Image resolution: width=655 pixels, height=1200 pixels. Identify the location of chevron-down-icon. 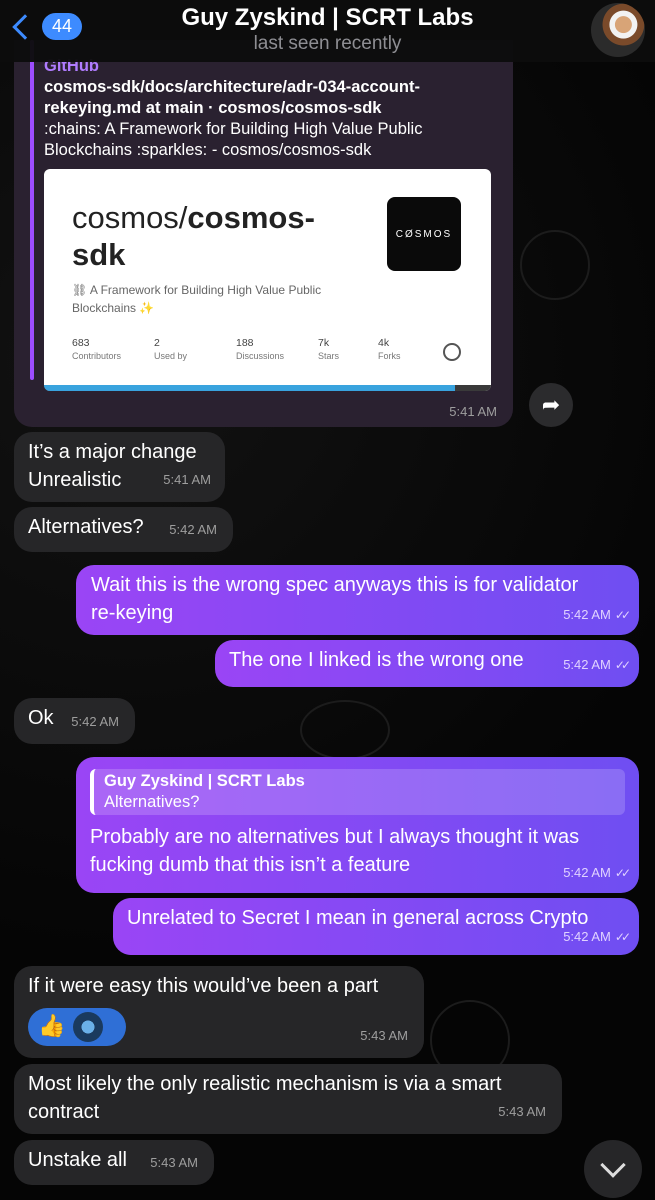
(613, 1165).